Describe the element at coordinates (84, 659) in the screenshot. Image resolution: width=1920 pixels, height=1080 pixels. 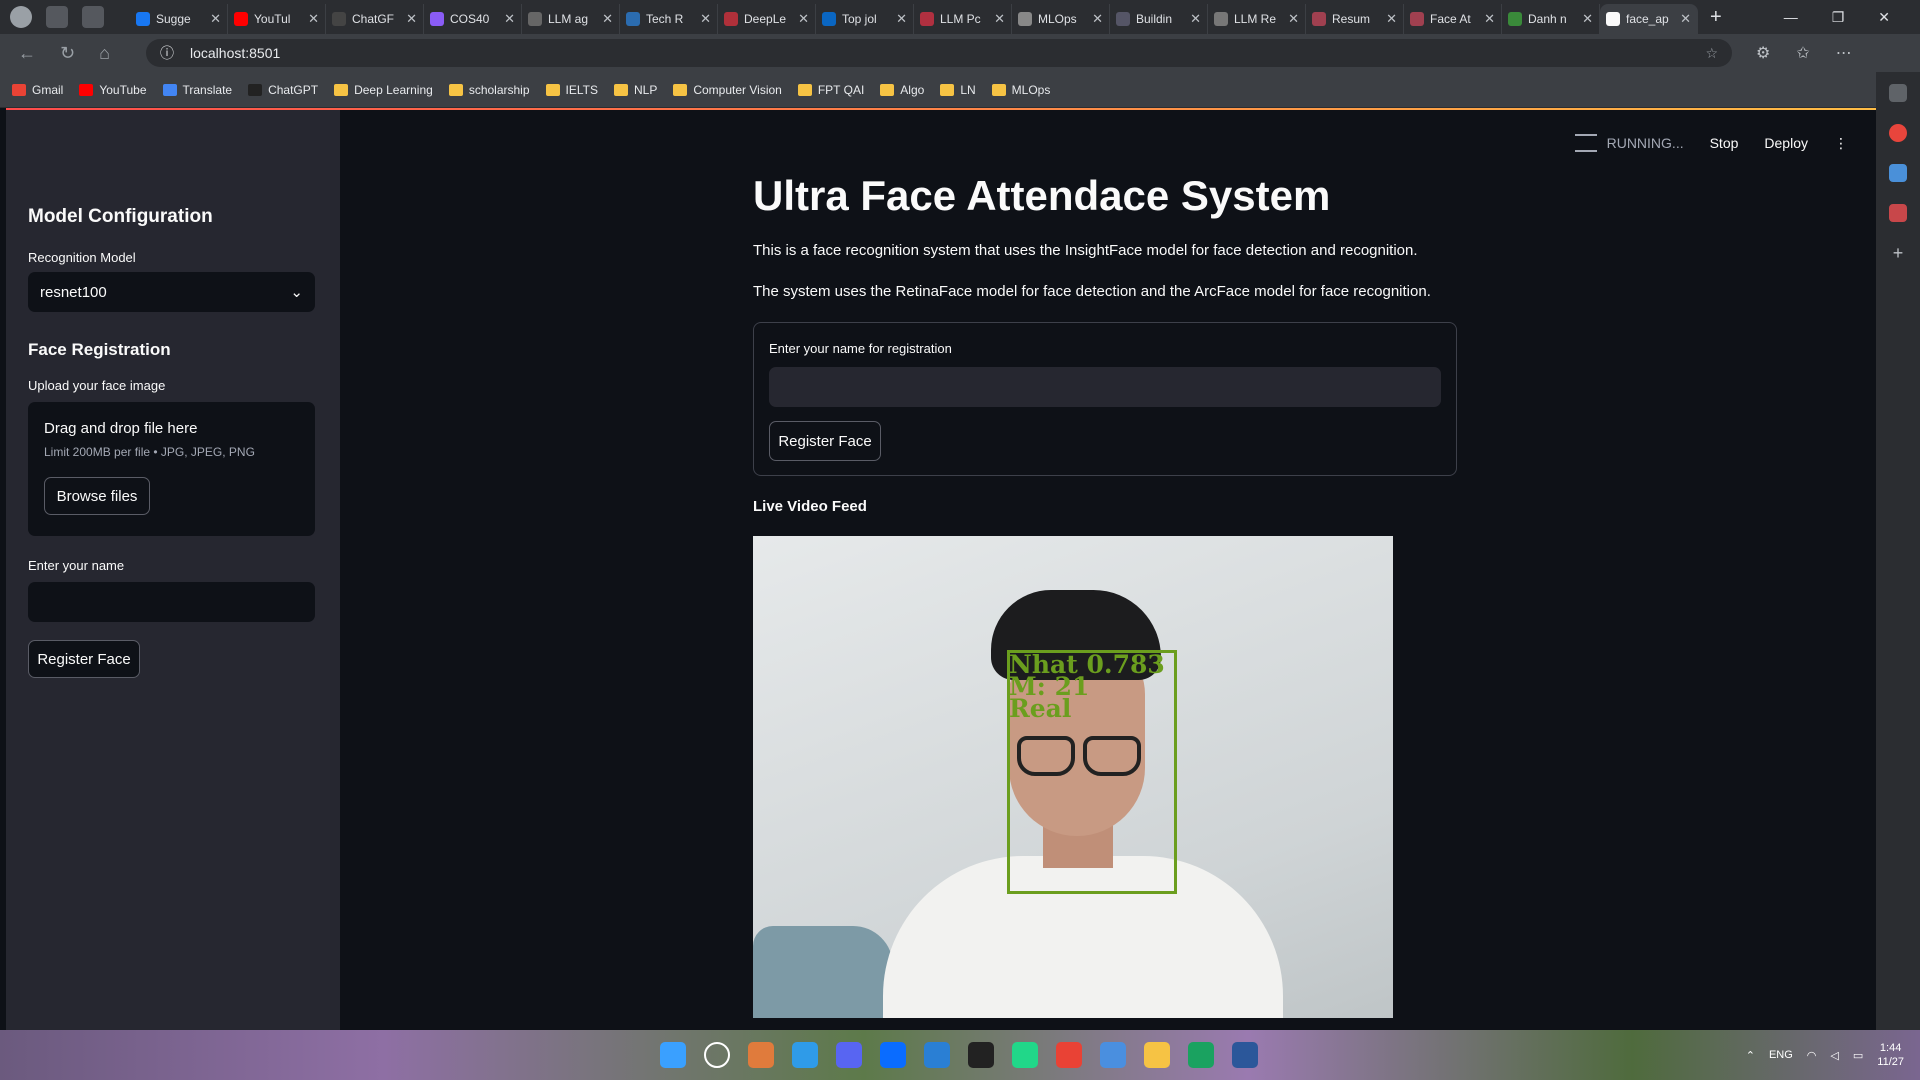
I see `sidebar-register-button: Register Face` at that location.